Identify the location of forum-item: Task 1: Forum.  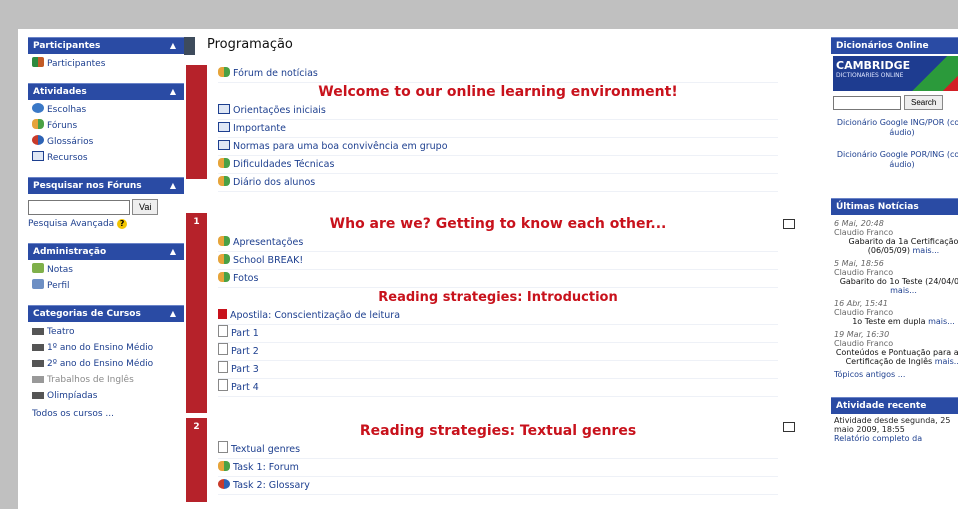
(498, 468).